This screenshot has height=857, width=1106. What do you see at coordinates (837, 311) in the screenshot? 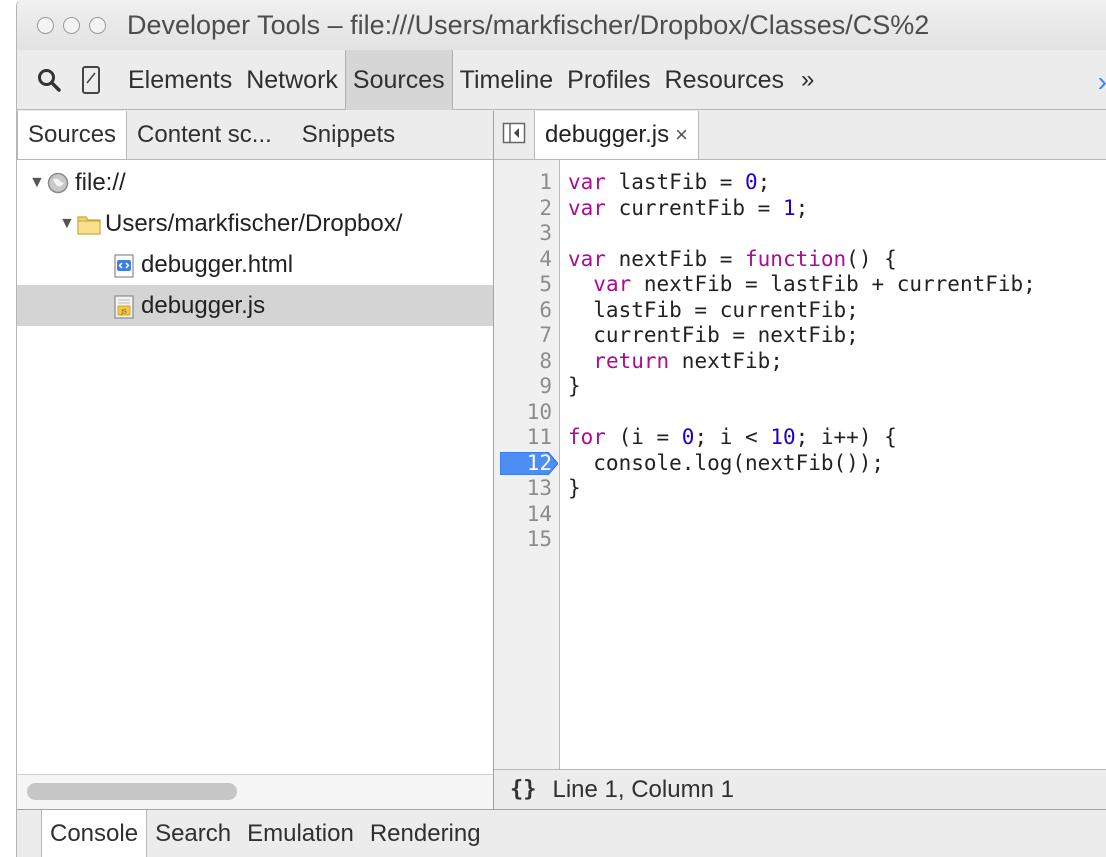
I see `code-line: lastFib = currentFib;` at bounding box center [837, 311].